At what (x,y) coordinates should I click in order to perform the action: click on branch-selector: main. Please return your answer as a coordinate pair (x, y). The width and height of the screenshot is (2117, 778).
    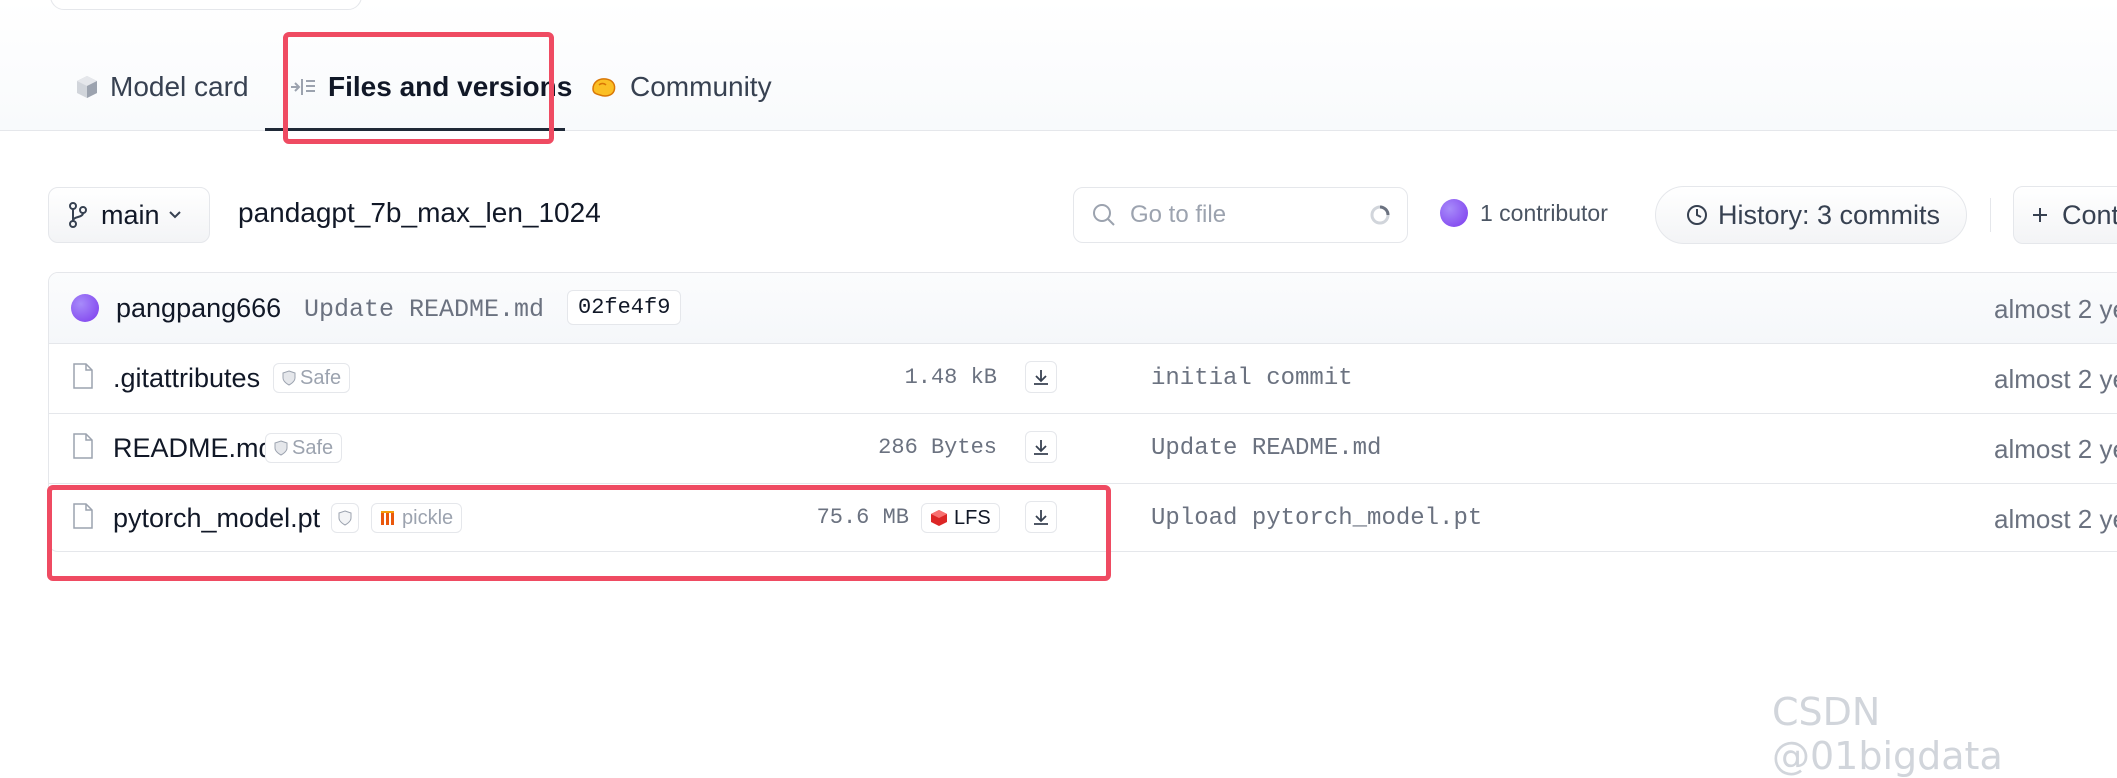
    Looking at the image, I should click on (129, 215).